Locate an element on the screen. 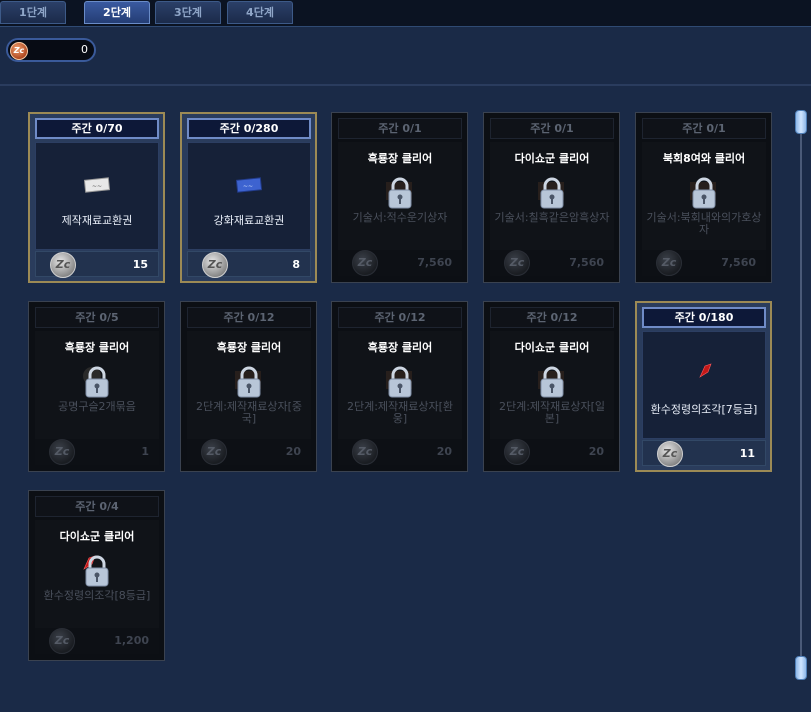 Image resolution: width=811 pixels, height=712 pixels. tab-bar: 1단계 2단계 3단계 4단계 is located at coordinates (405, 13).